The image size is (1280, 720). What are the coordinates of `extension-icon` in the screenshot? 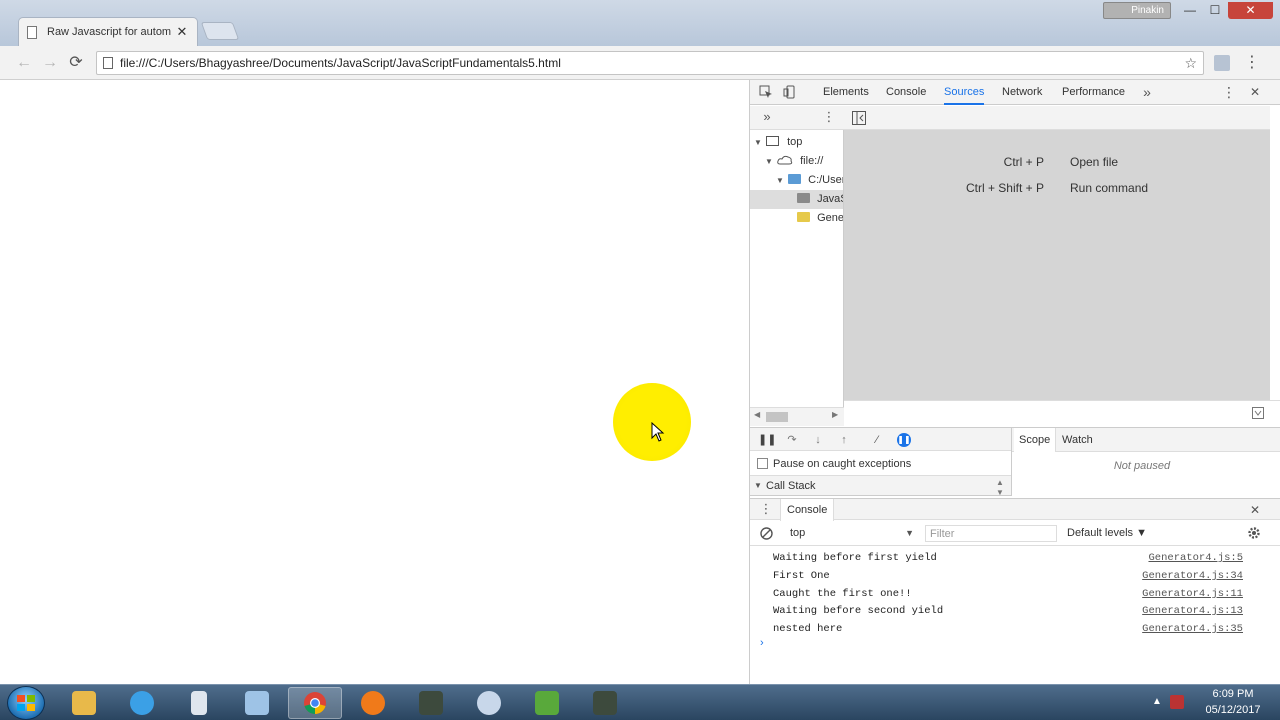 It's located at (1222, 63).